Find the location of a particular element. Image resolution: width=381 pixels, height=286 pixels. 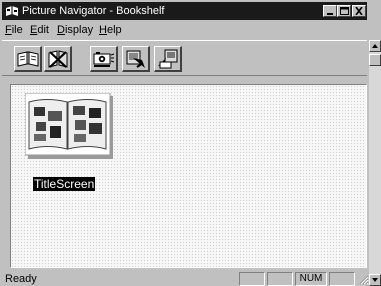

resize-grip-icon is located at coordinates (363, 279).